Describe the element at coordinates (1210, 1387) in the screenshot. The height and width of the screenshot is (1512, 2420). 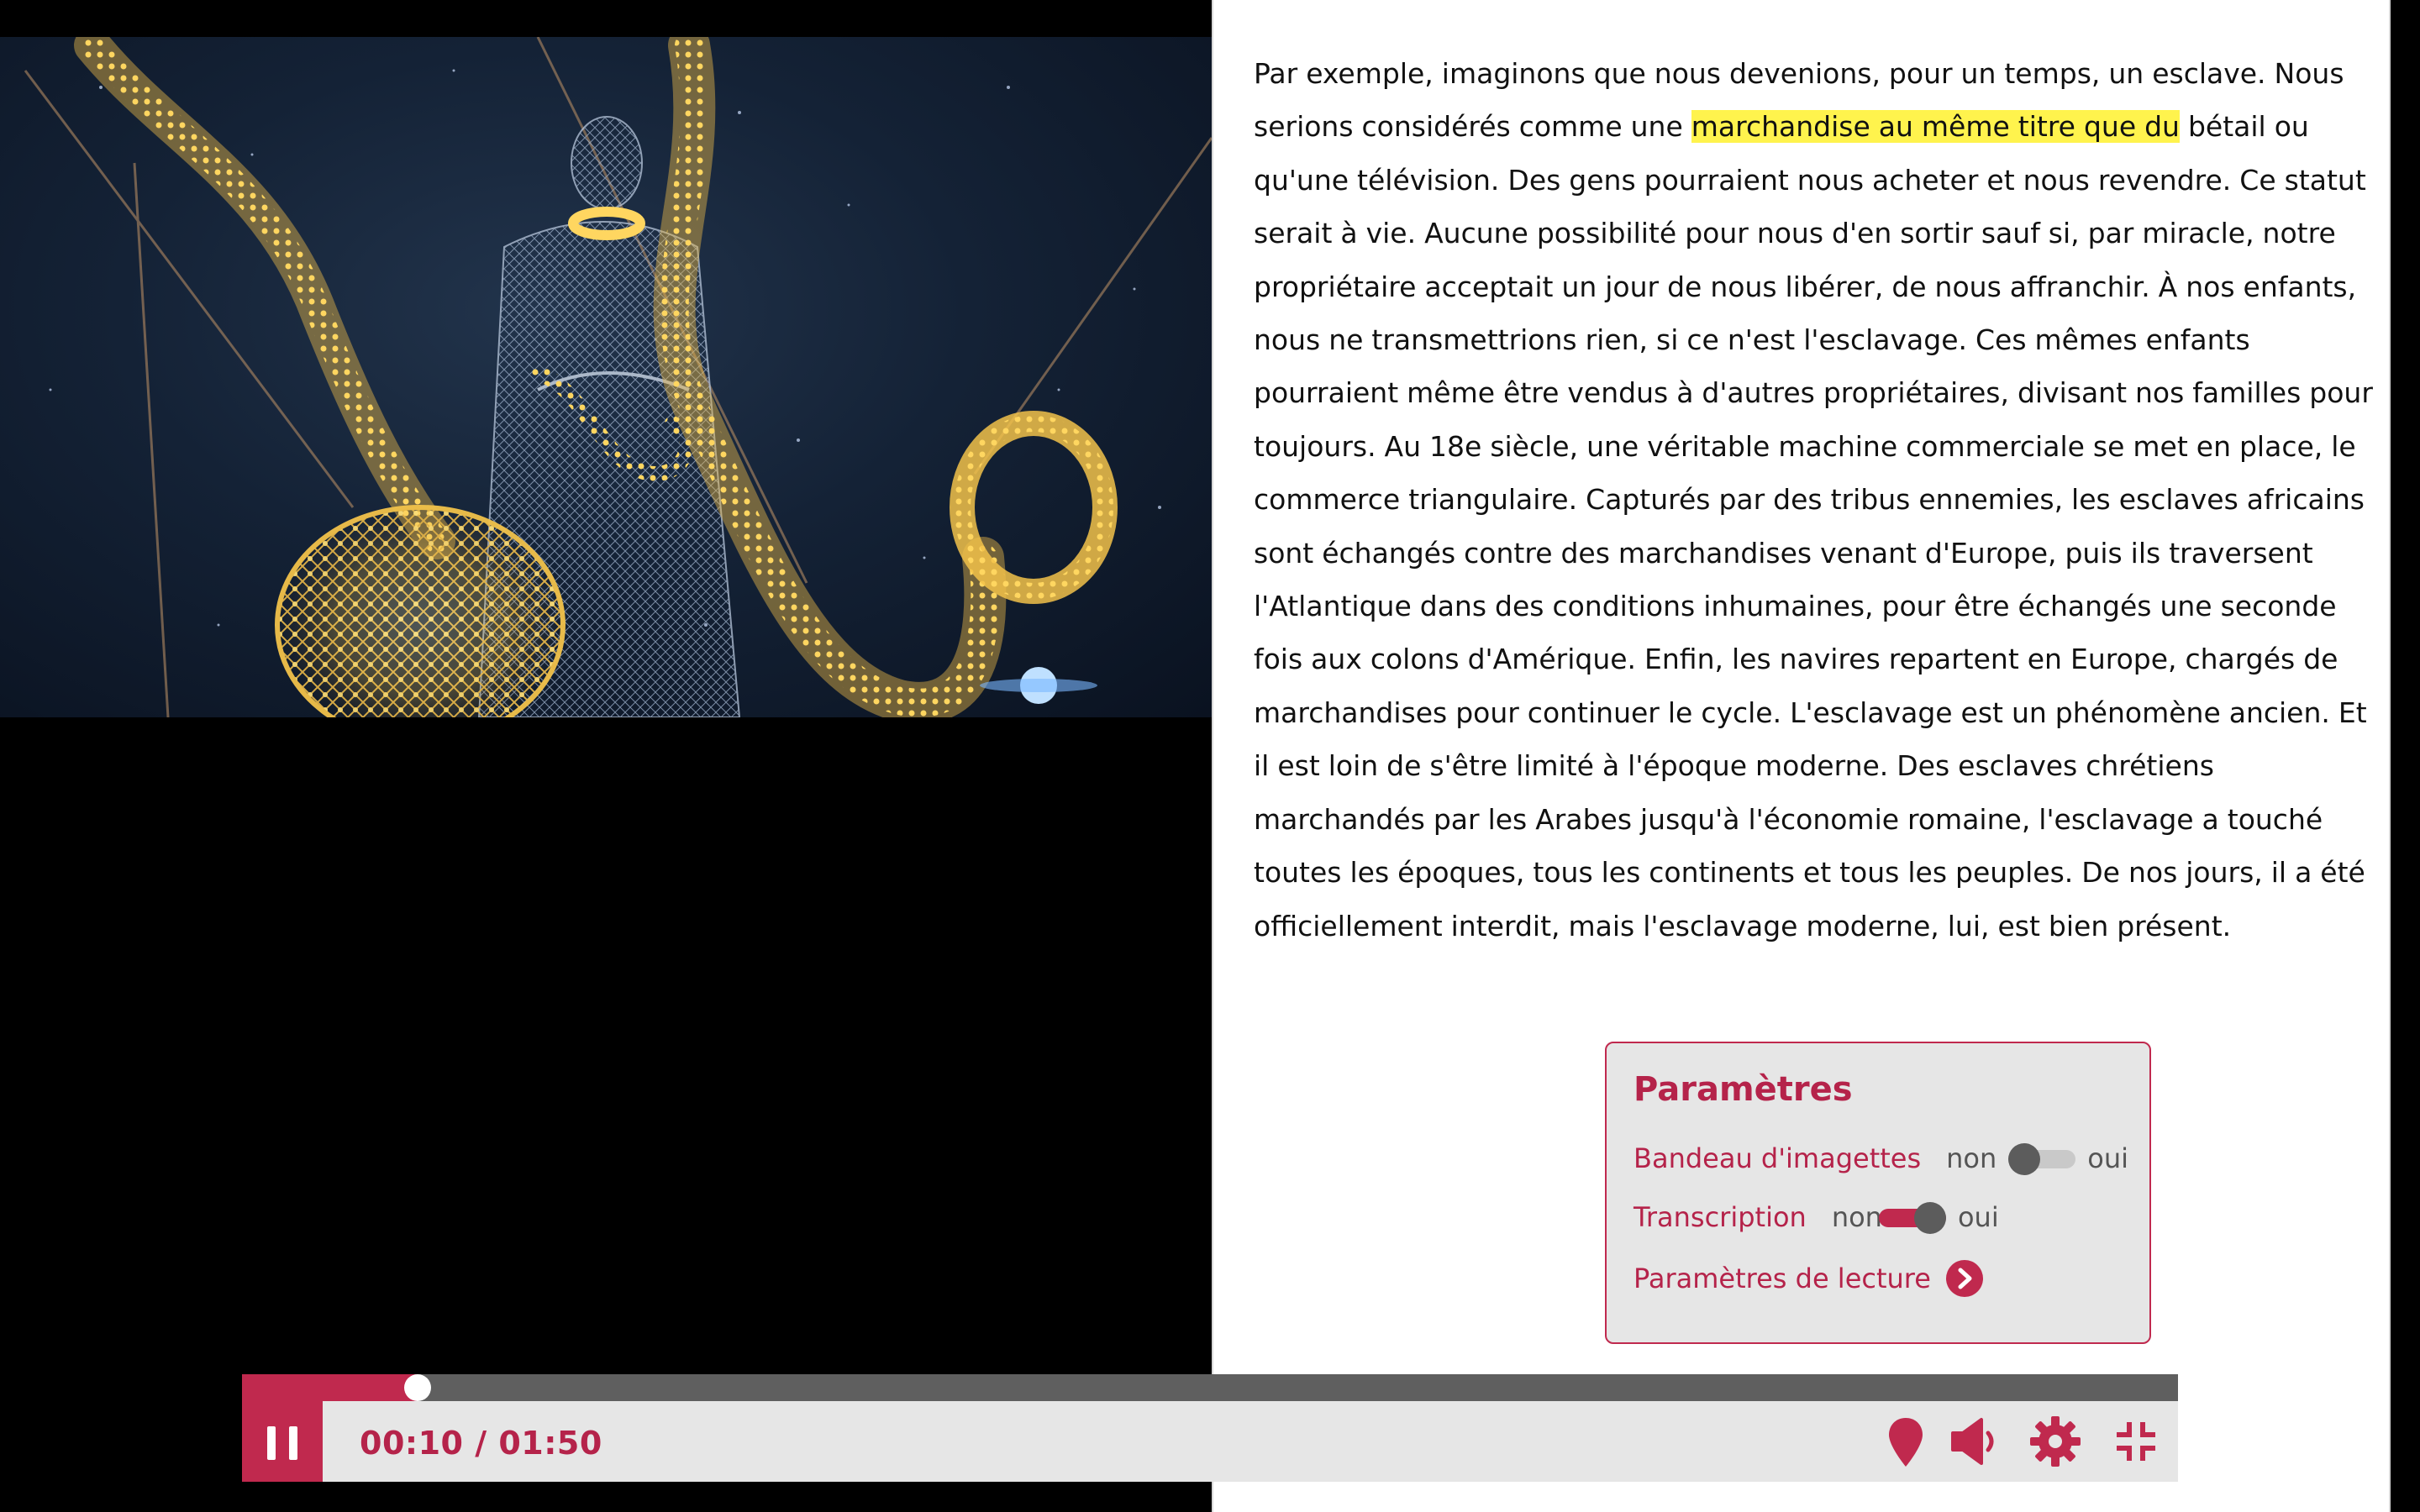
I see `progress-bar` at that location.